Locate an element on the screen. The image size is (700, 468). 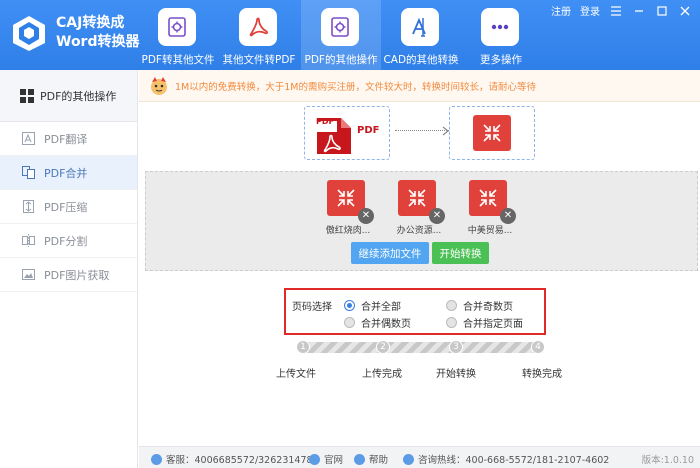
service-text: 客服：4006685572/326231478 is located at coordinates (239, 460).